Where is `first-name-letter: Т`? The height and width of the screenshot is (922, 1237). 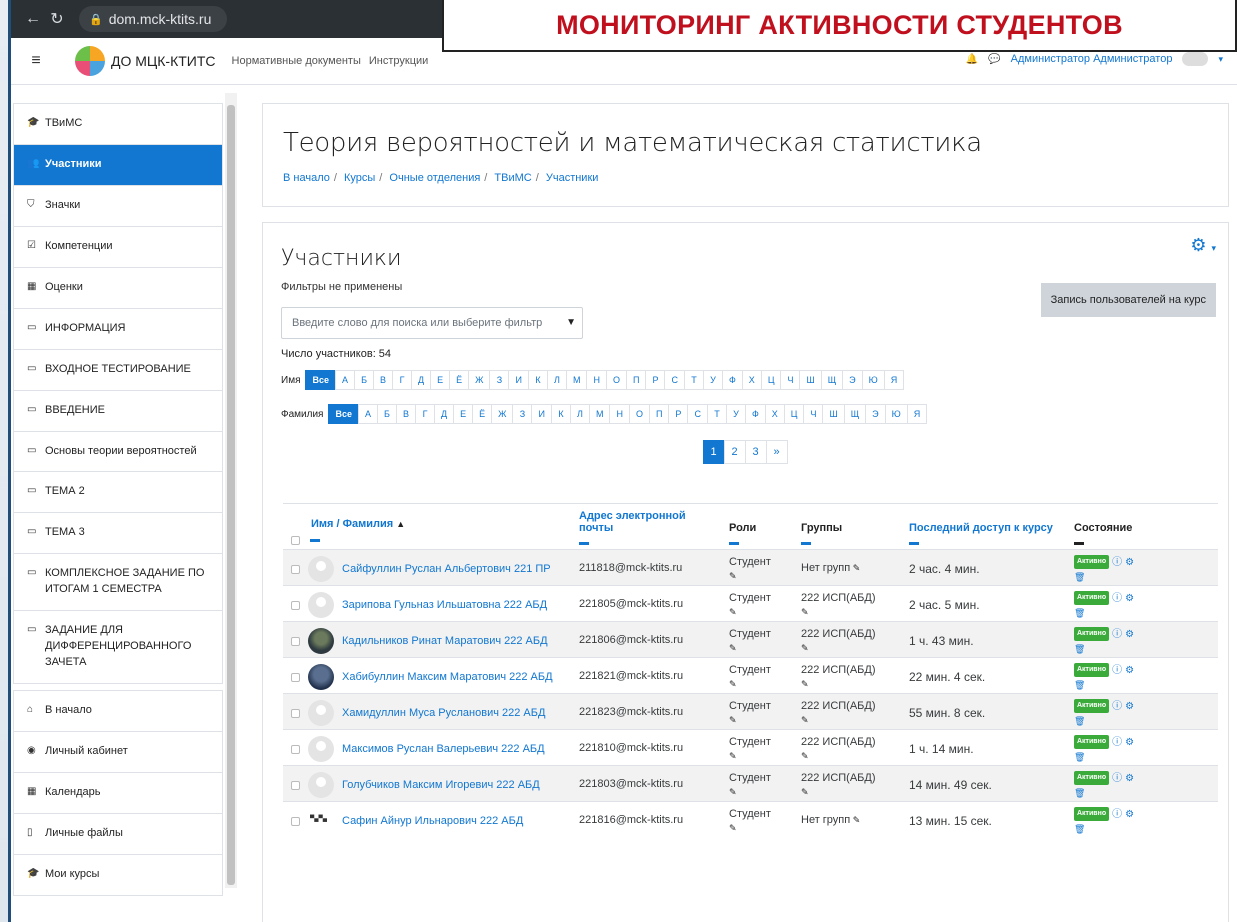
first-name-letter: Т is located at coordinates (693, 380).